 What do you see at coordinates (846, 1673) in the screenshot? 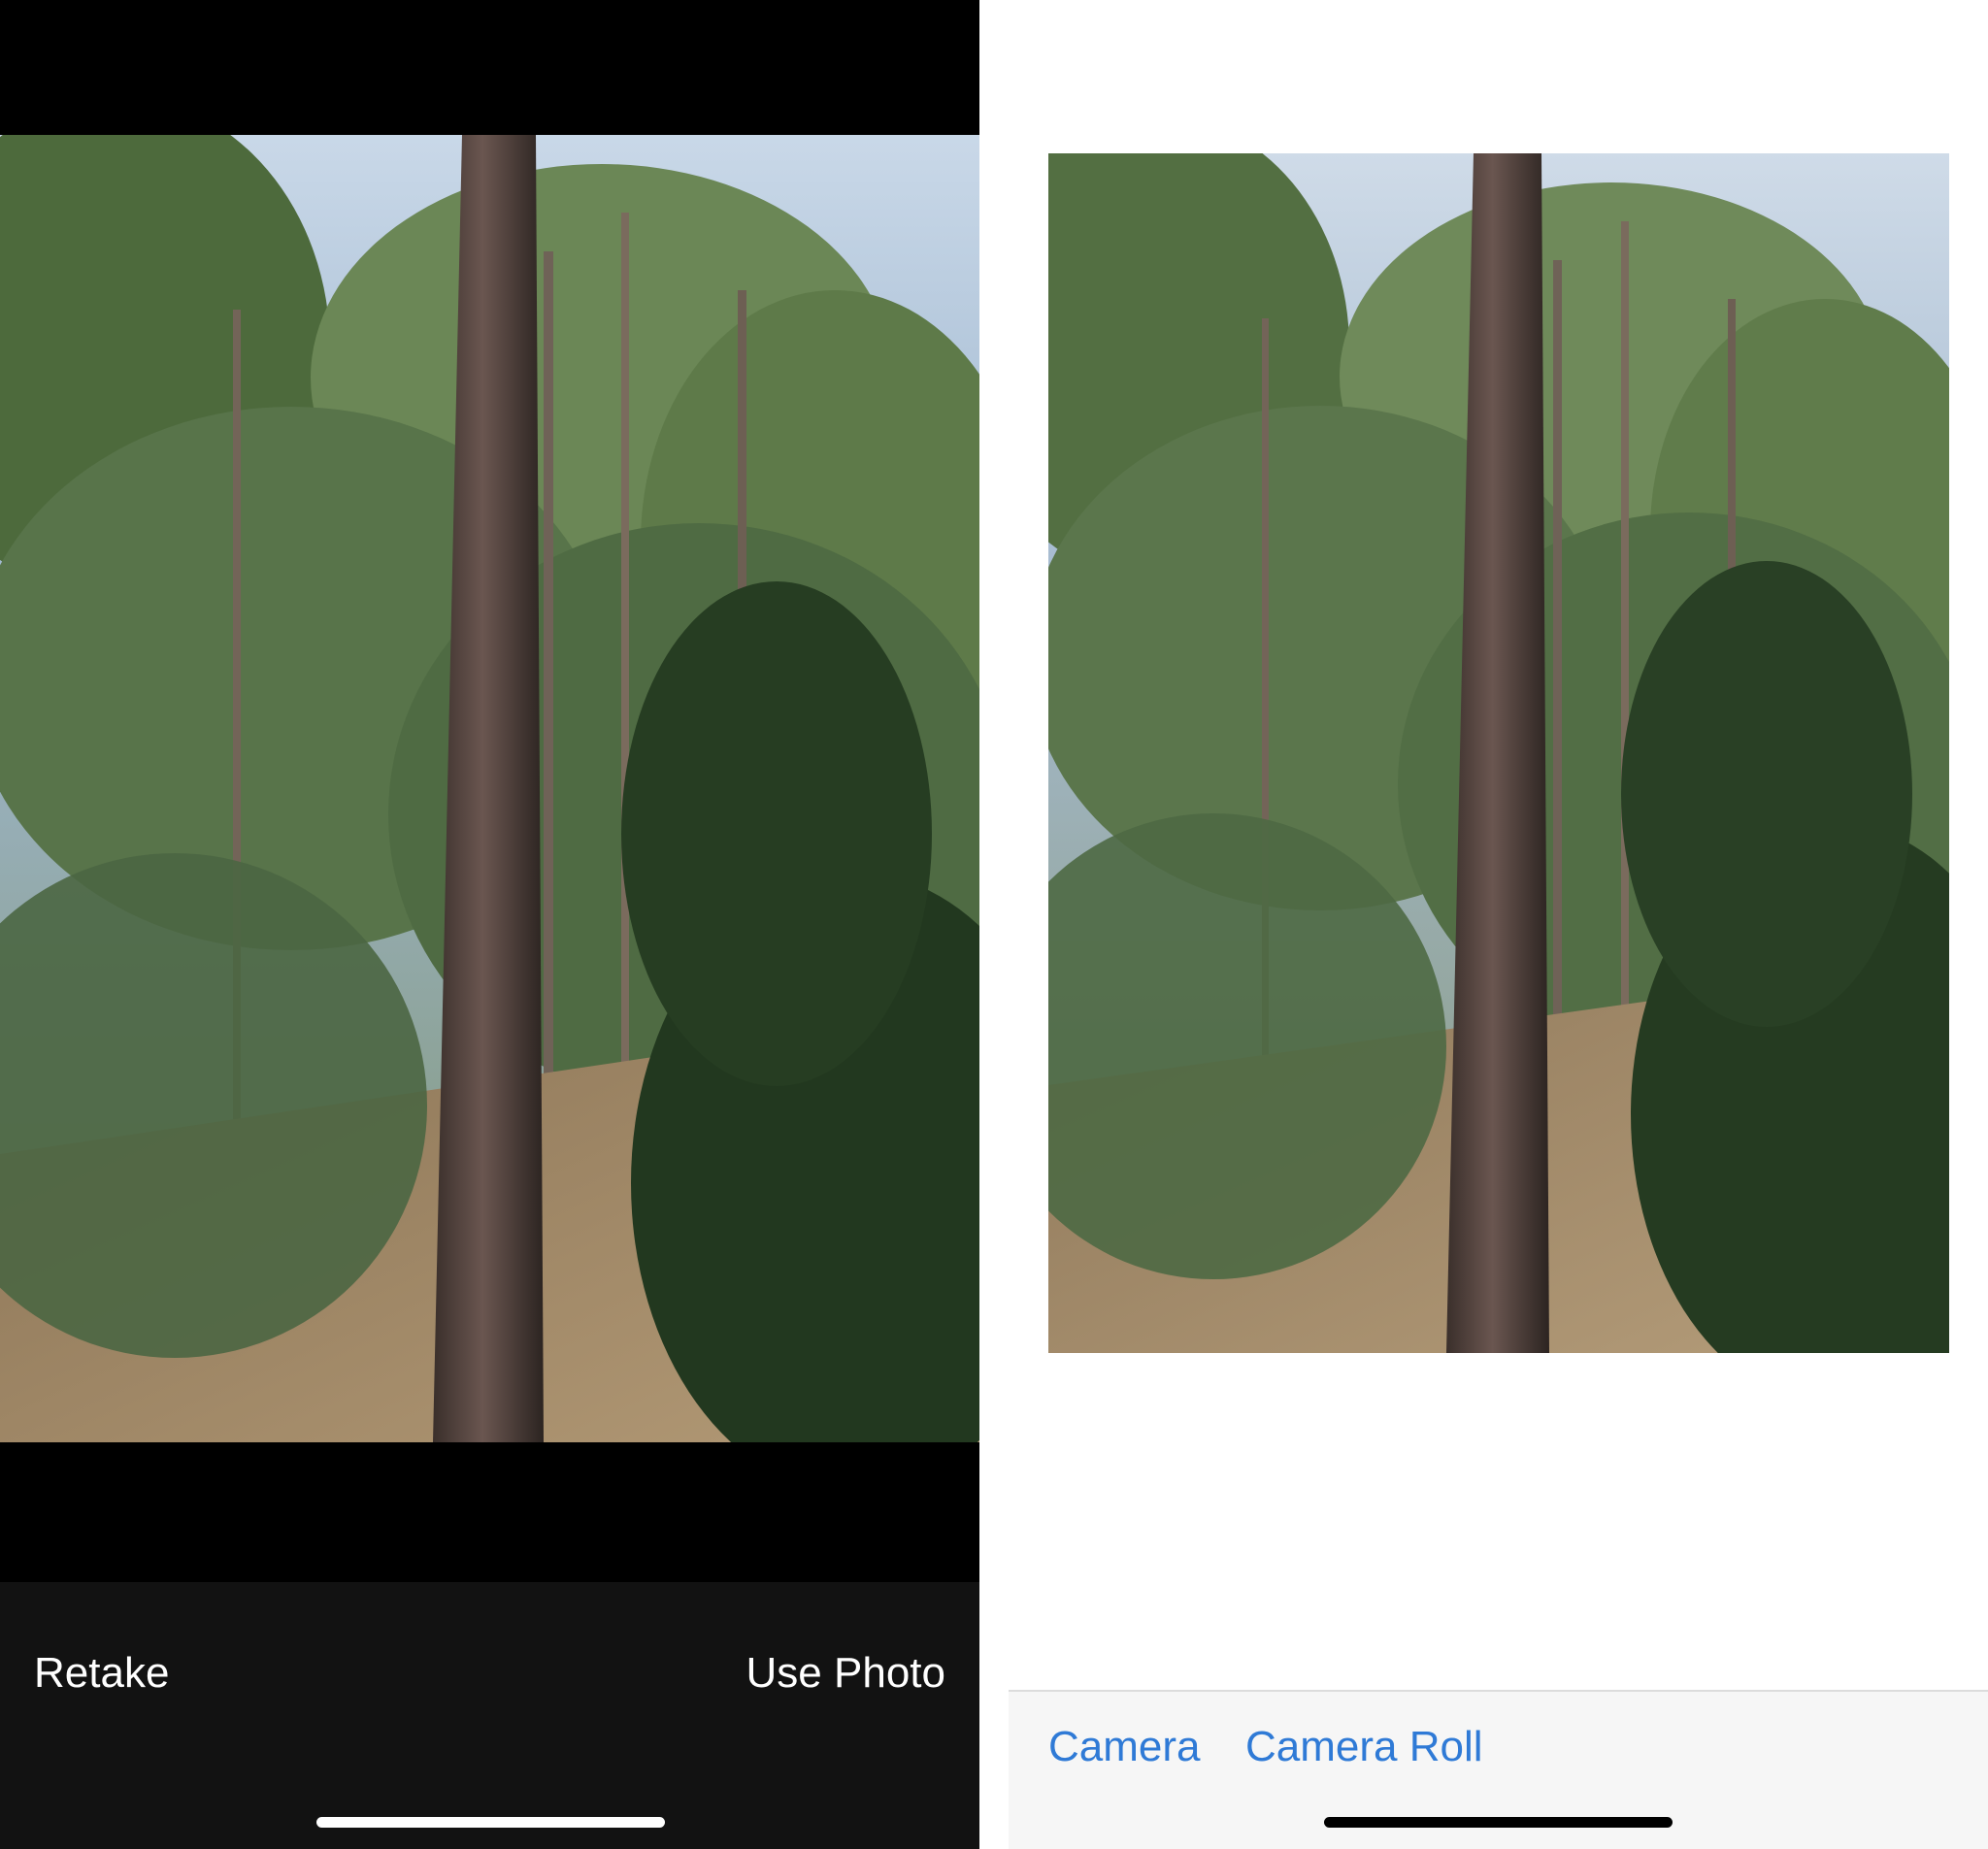
I see `use-photo-button: Use Photo` at bounding box center [846, 1673].